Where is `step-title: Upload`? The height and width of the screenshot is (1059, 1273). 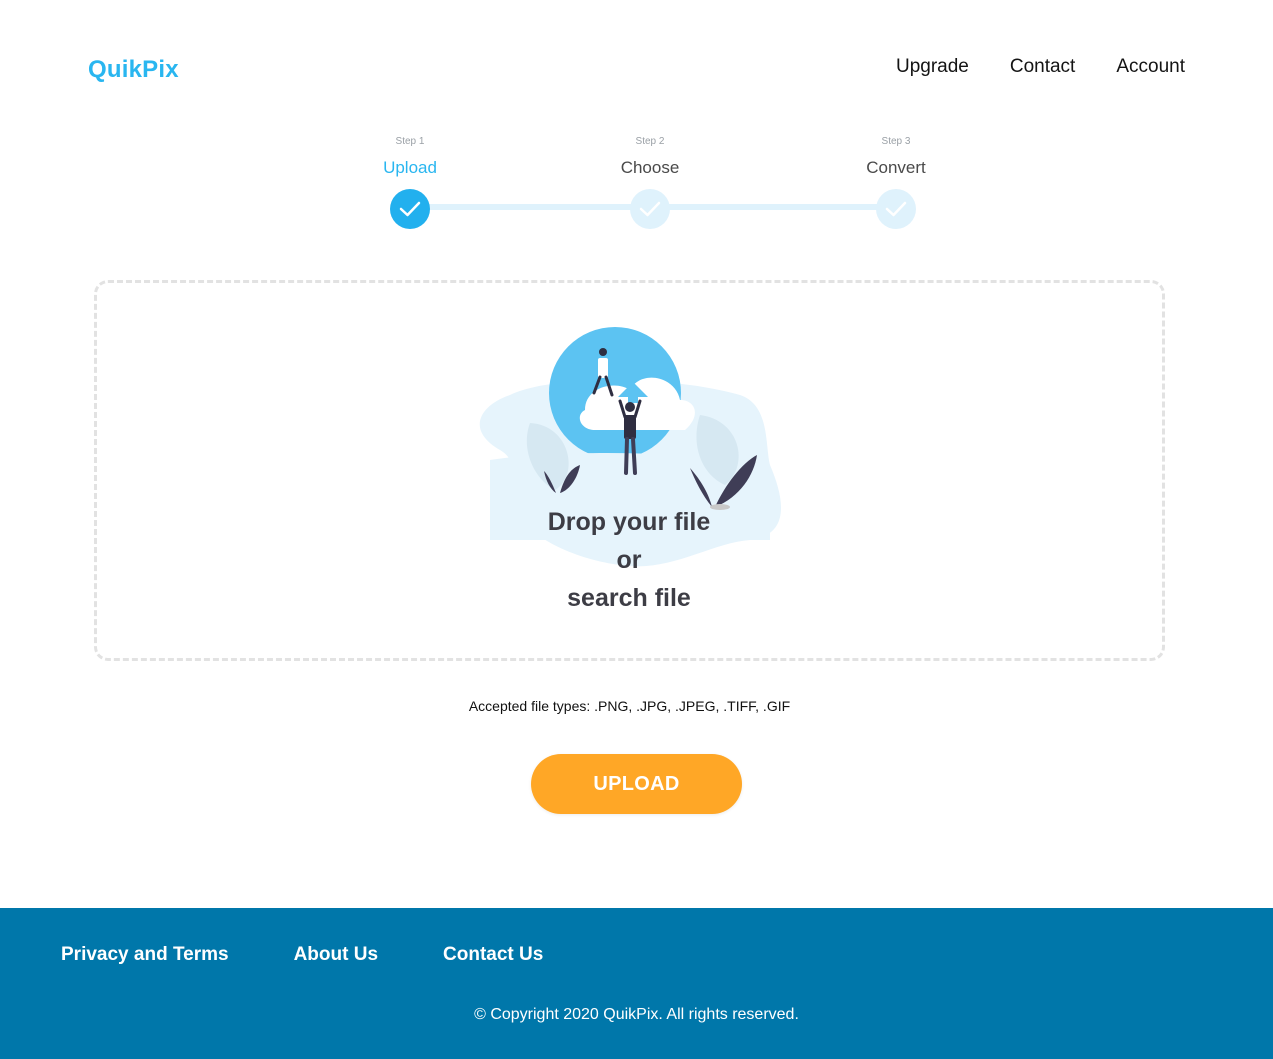 step-title: Upload is located at coordinates (410, 167).